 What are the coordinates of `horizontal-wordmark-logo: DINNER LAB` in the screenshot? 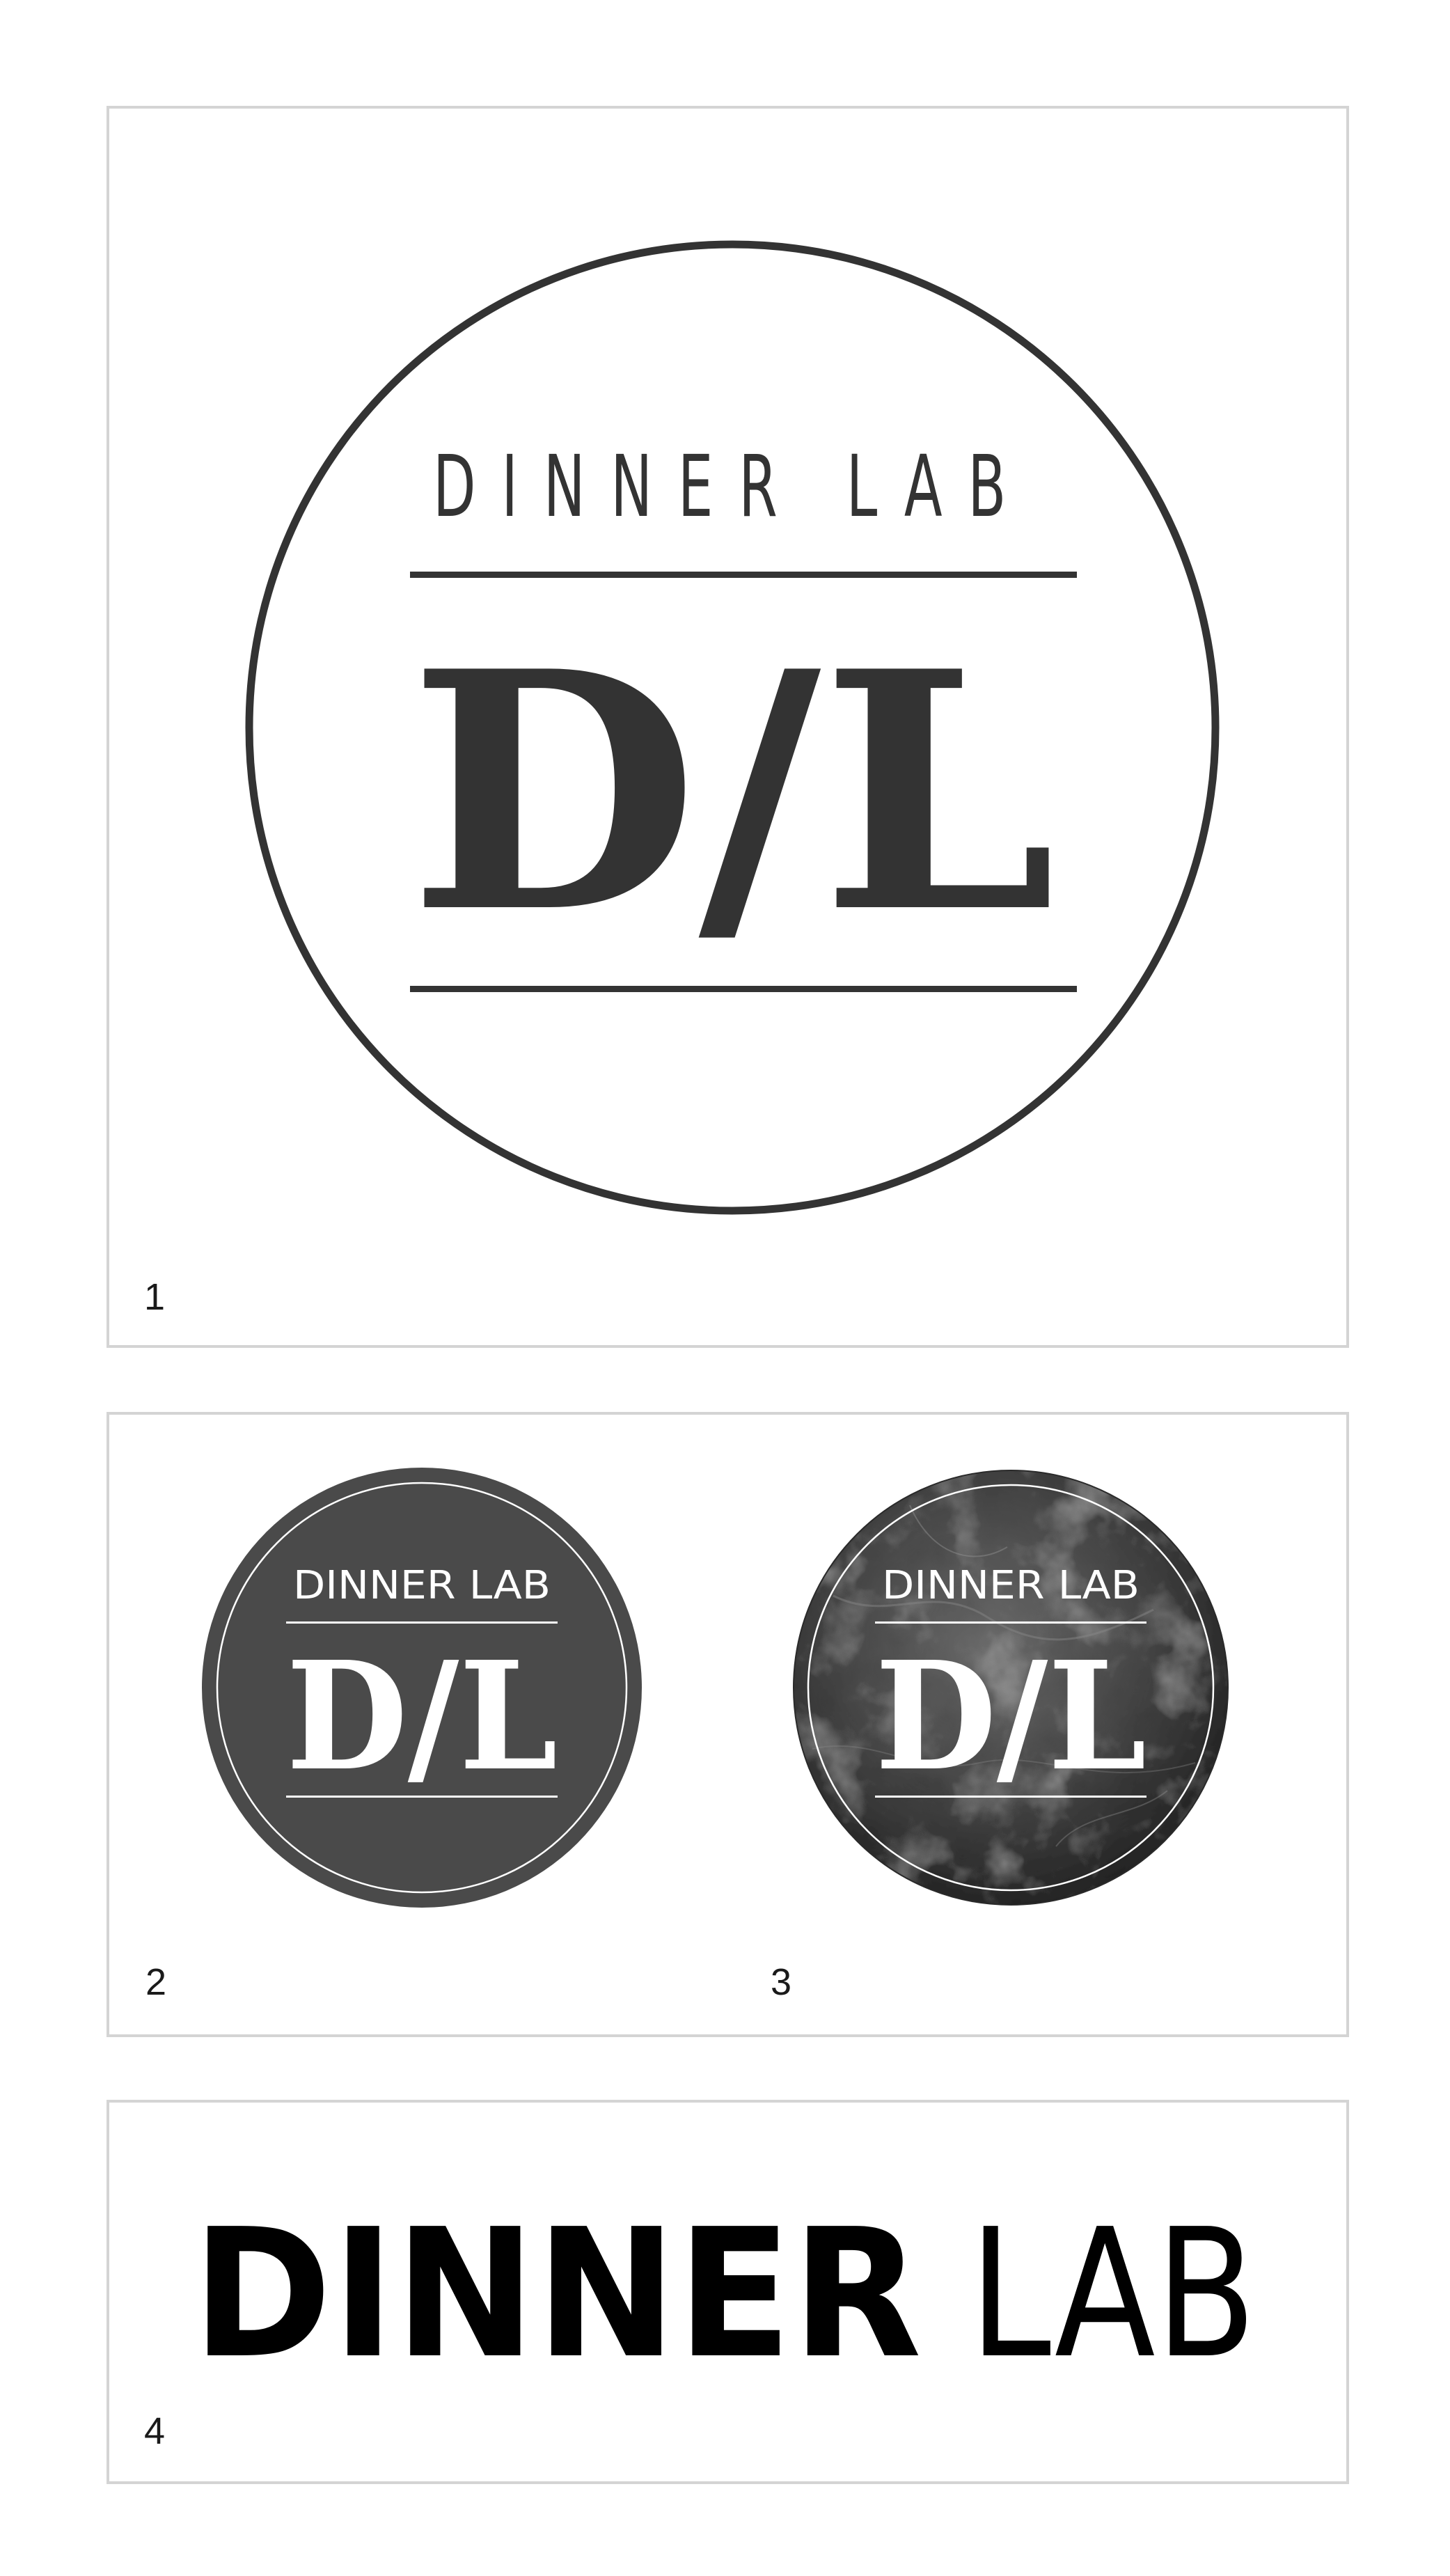 It's located at (724, 2294).